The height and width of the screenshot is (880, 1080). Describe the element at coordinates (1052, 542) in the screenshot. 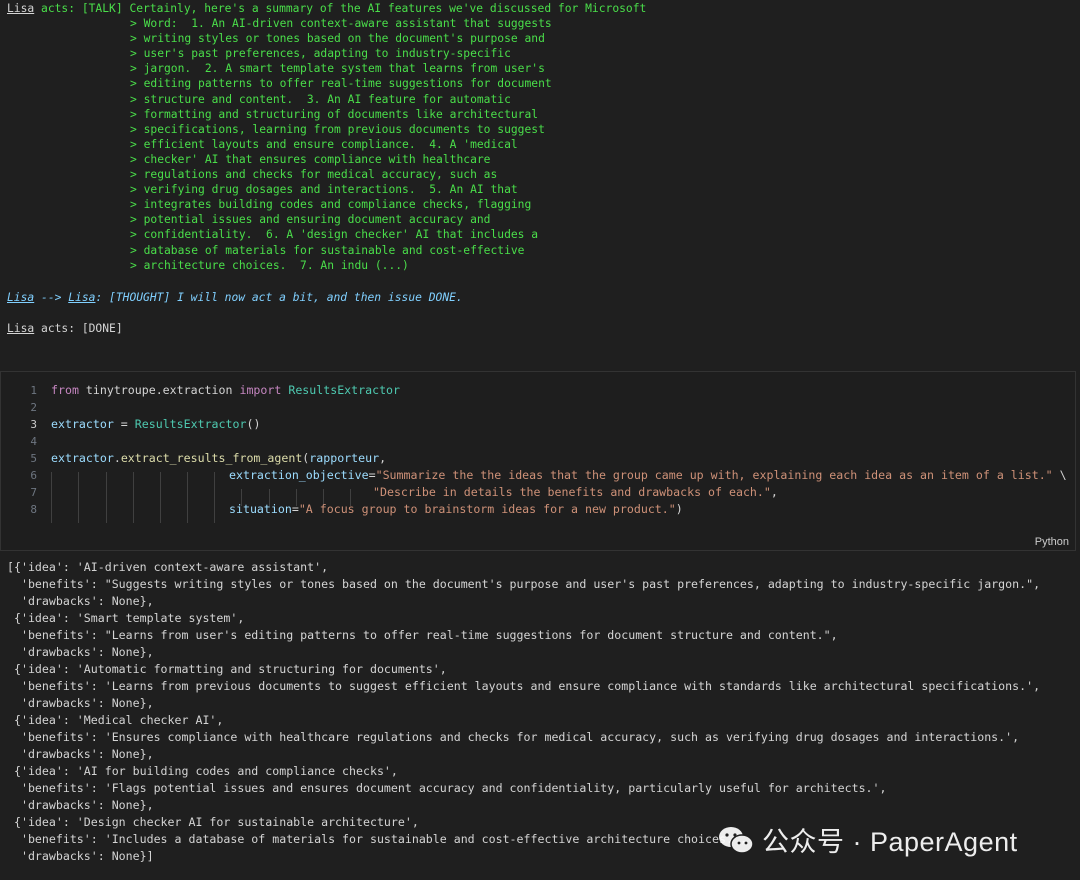

I see `language-label: Python` at that location.